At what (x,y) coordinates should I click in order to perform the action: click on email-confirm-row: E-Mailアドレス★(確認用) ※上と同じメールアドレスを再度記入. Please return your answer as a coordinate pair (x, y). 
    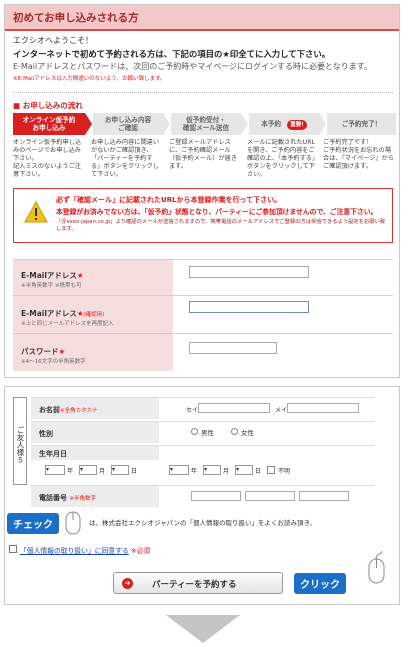
    Looking at the image, I should click on (203, 314).